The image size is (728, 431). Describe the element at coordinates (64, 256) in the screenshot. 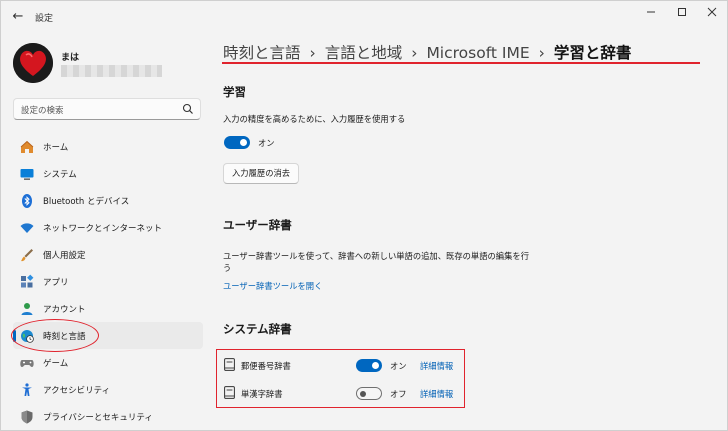

I see `sidebar-item-label: 個人用設定` at that location.